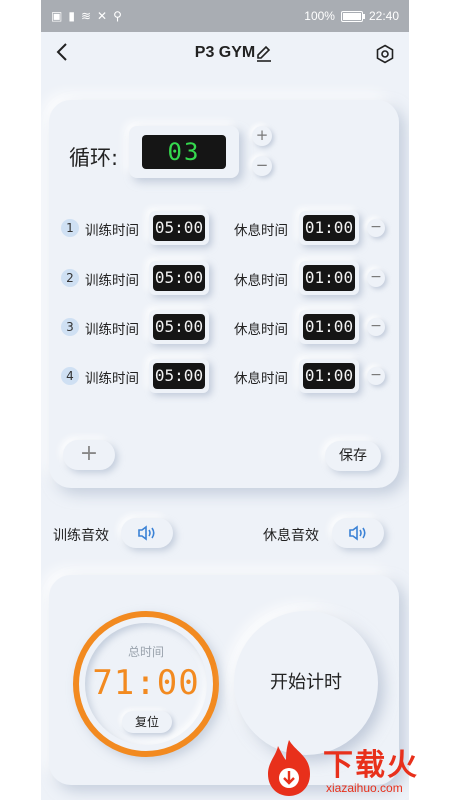  Describe the element at coordinates (71, 16) in the screenshot. I see `signal-icon: ▮` at that location.